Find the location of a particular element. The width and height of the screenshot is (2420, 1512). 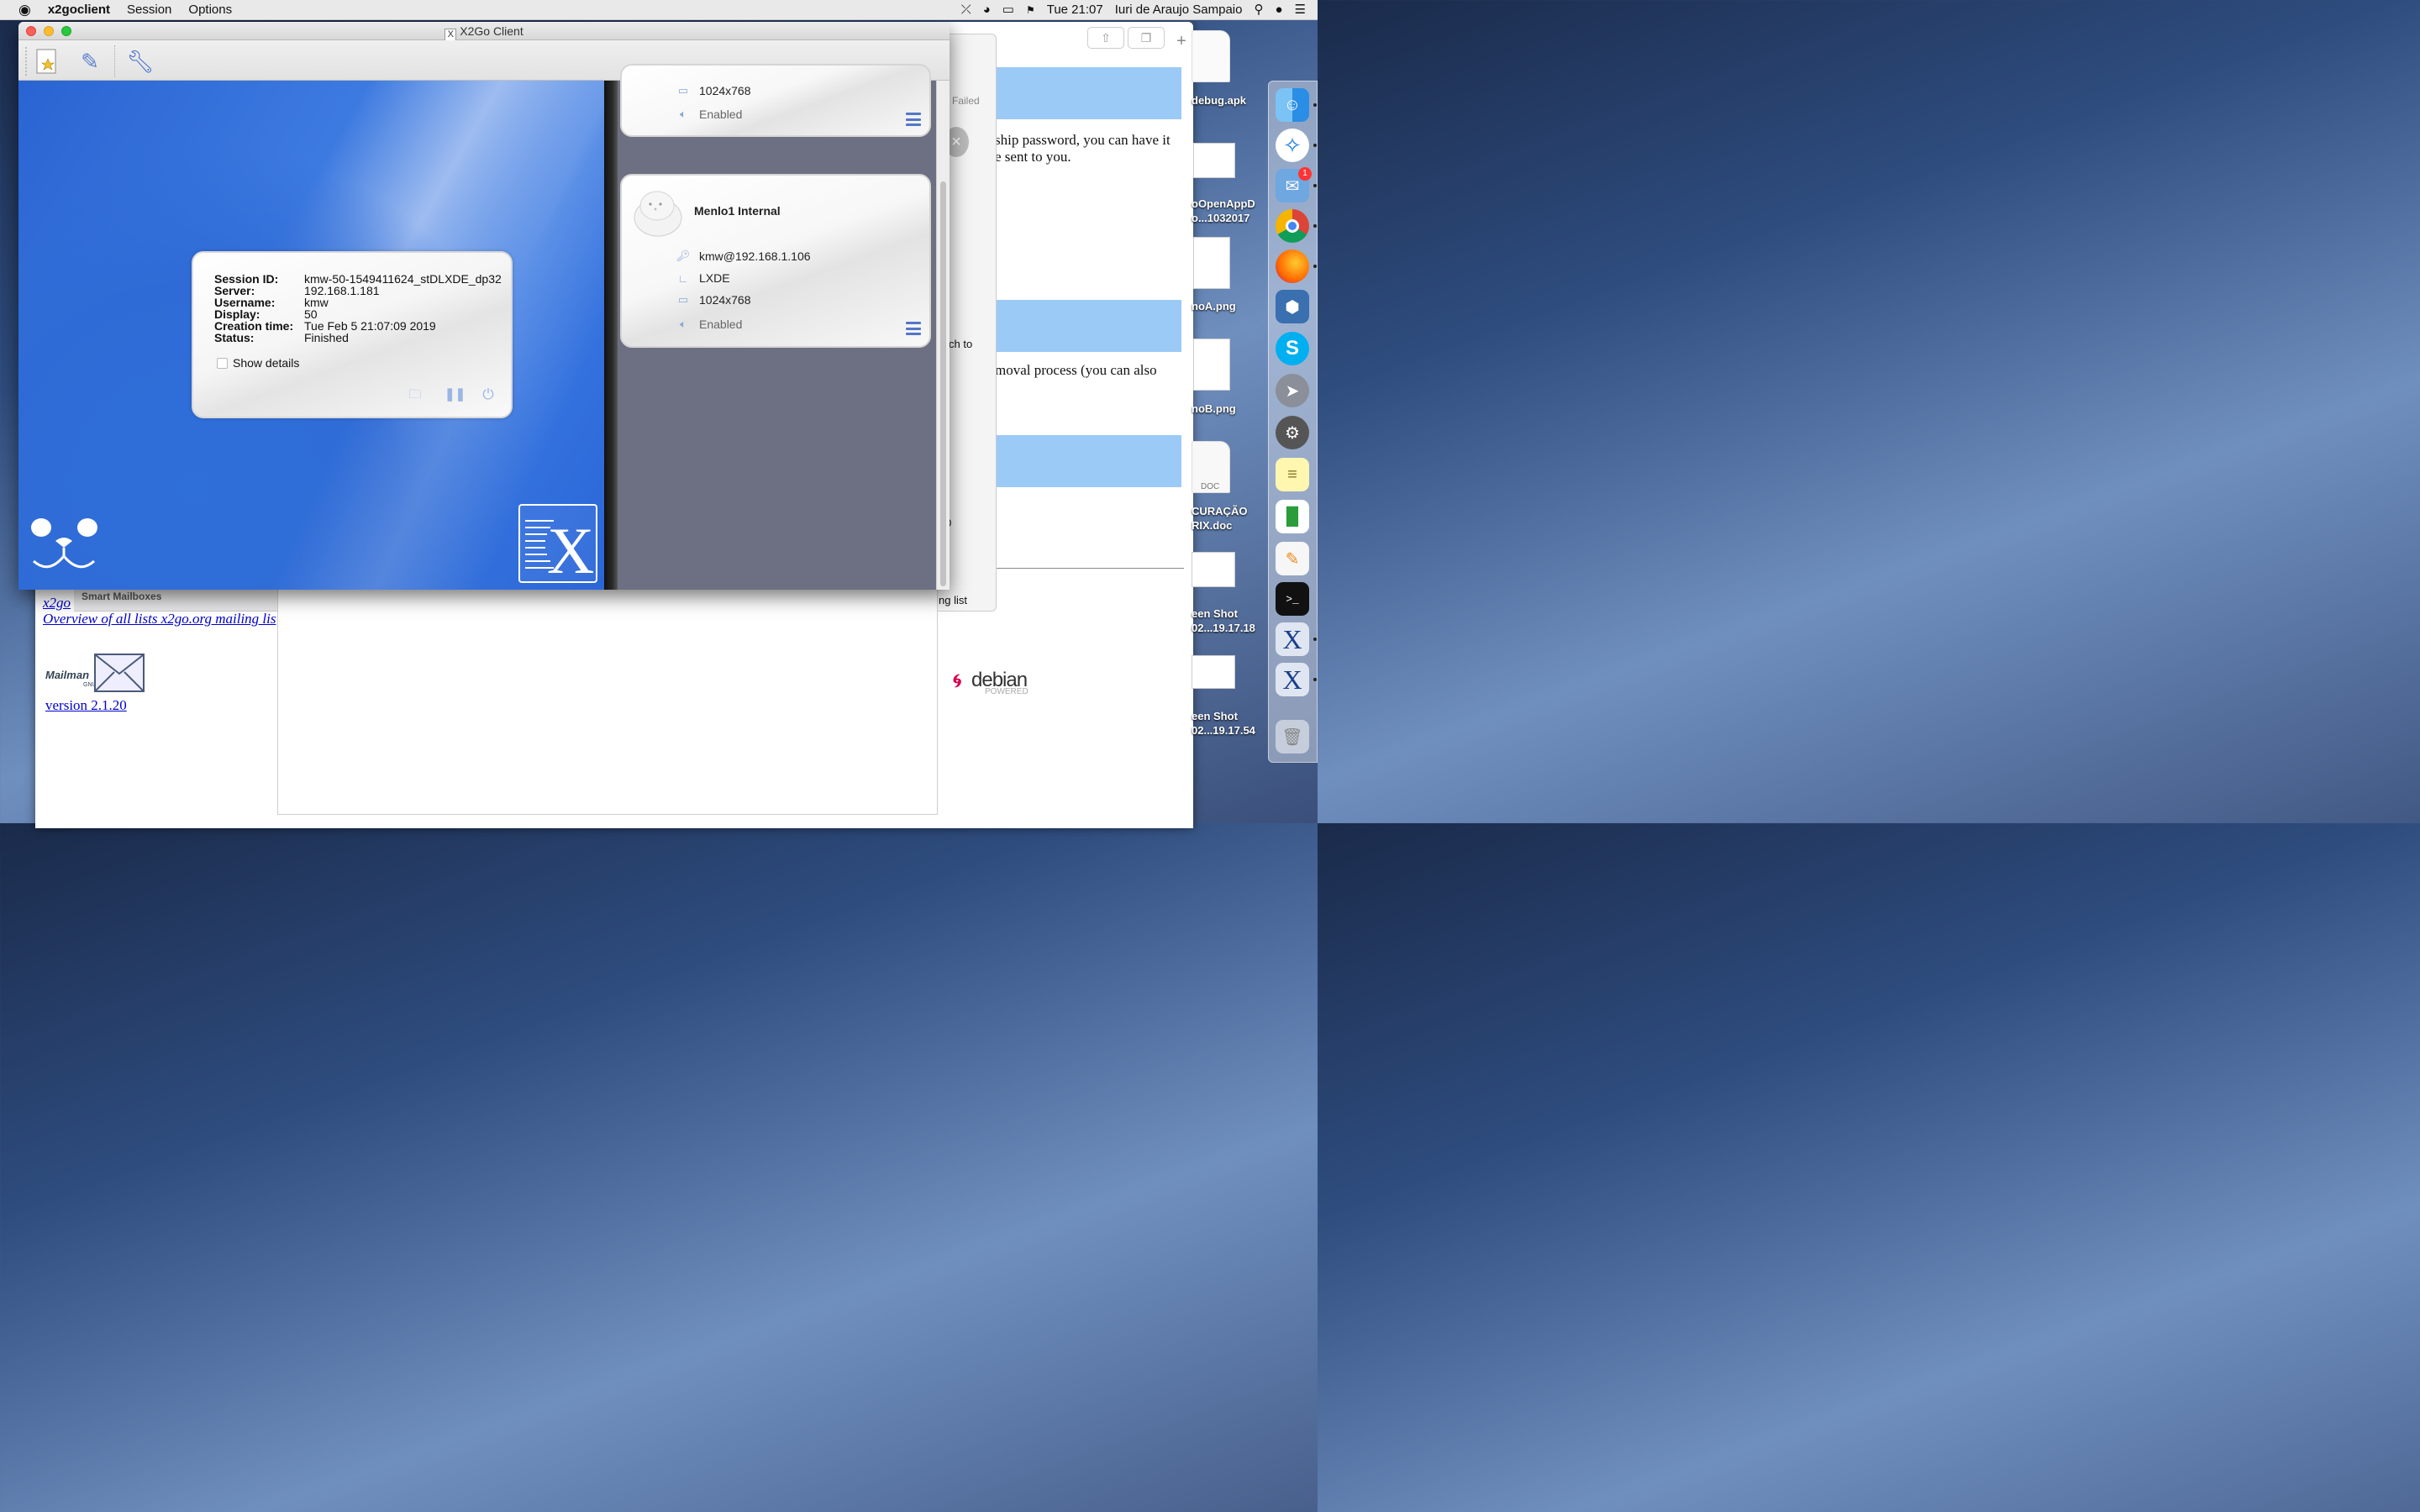

version-link: version 2.1.20 is located at coordinates (86, 705).